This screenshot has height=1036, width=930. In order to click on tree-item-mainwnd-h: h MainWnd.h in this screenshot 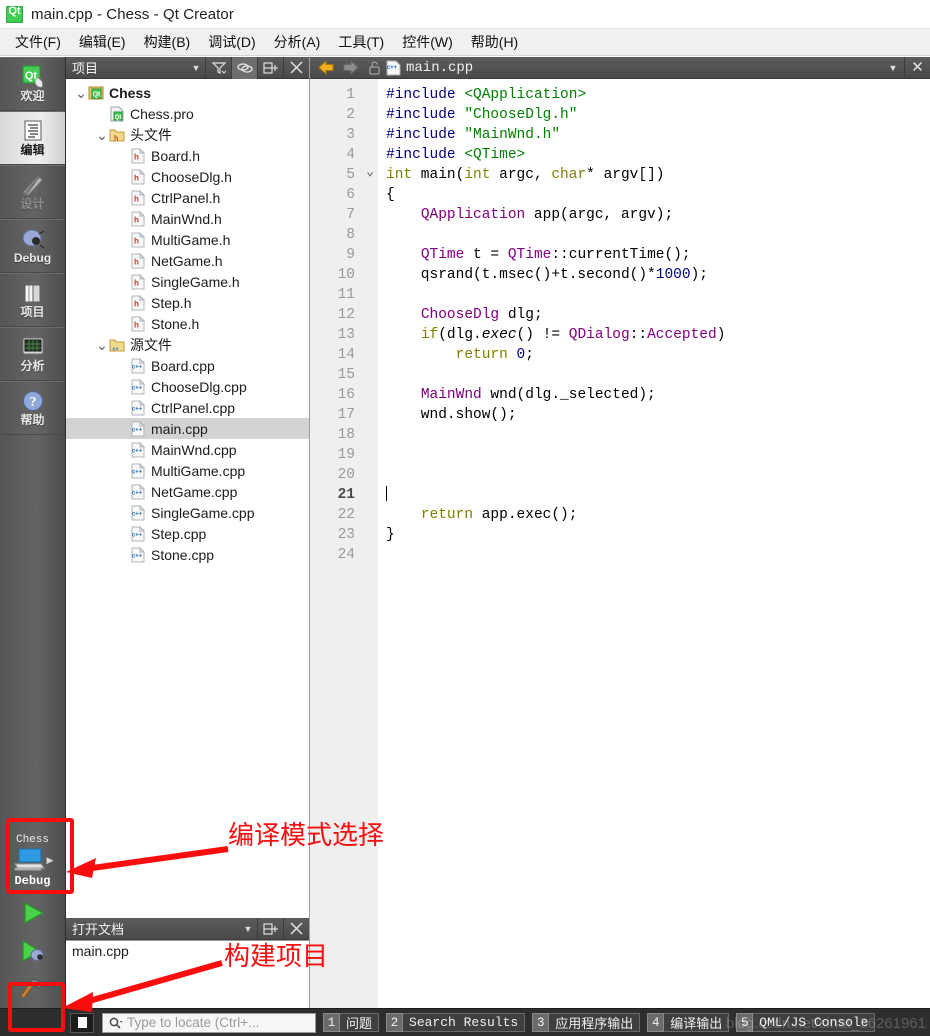, I will do `click(187, 218)`.